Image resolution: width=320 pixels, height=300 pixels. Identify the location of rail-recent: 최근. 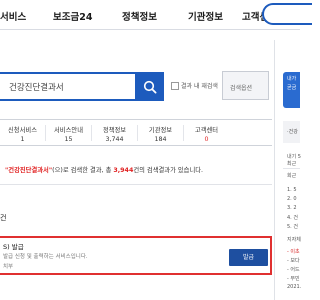
(292, 164).